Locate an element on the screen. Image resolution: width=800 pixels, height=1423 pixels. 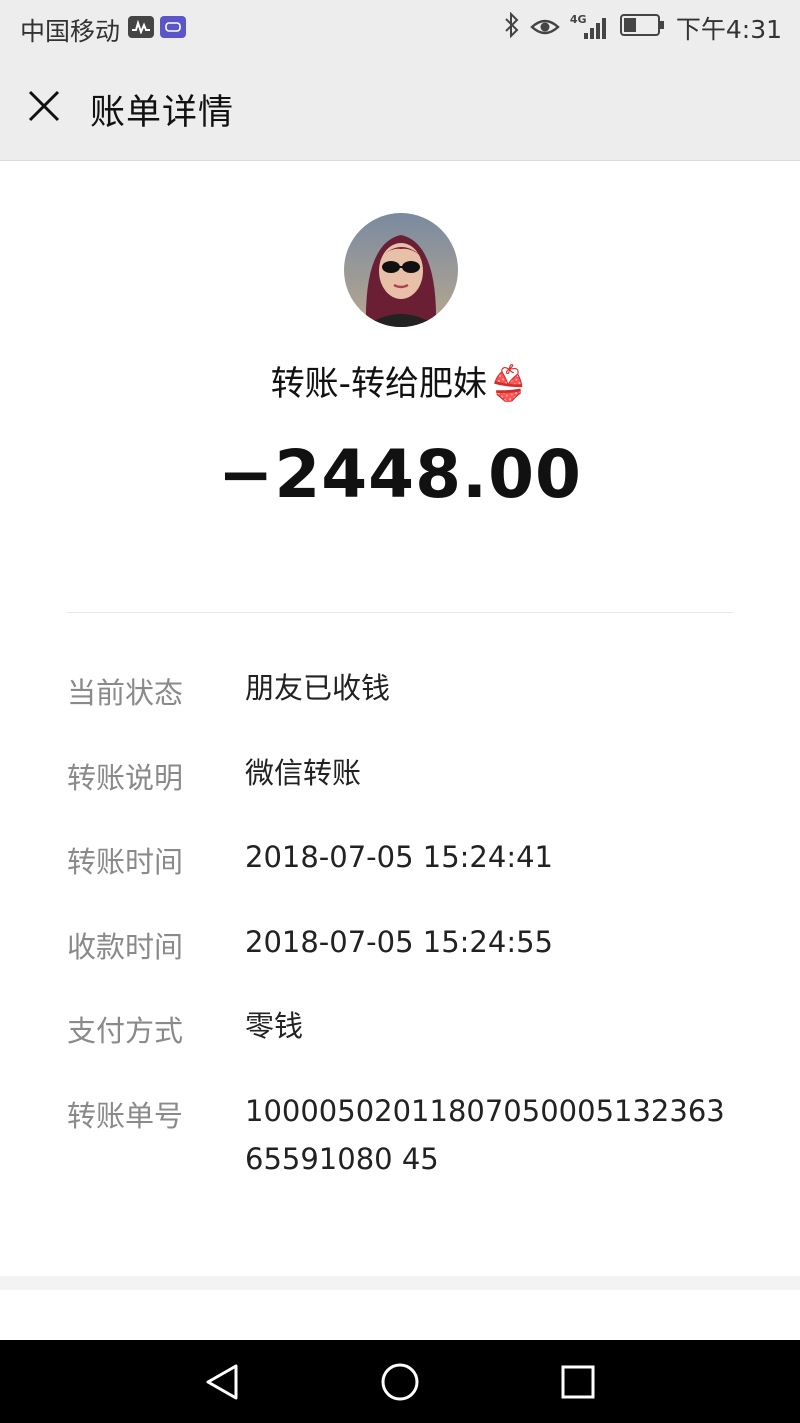
back-triangle-icon is located at coordinates (222, 1382).